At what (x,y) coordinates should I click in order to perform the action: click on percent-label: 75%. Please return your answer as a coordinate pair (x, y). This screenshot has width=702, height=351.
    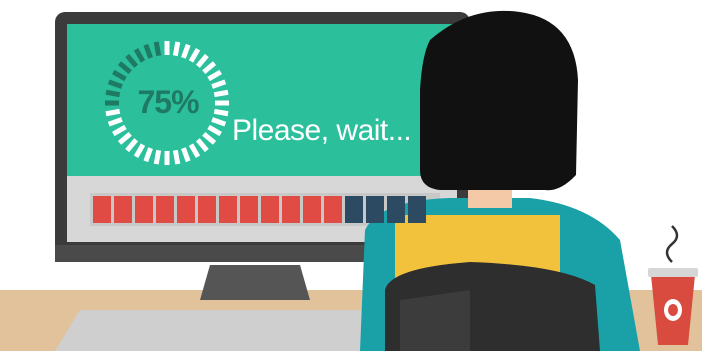
    Looking at the image, I should click on (168, 102).